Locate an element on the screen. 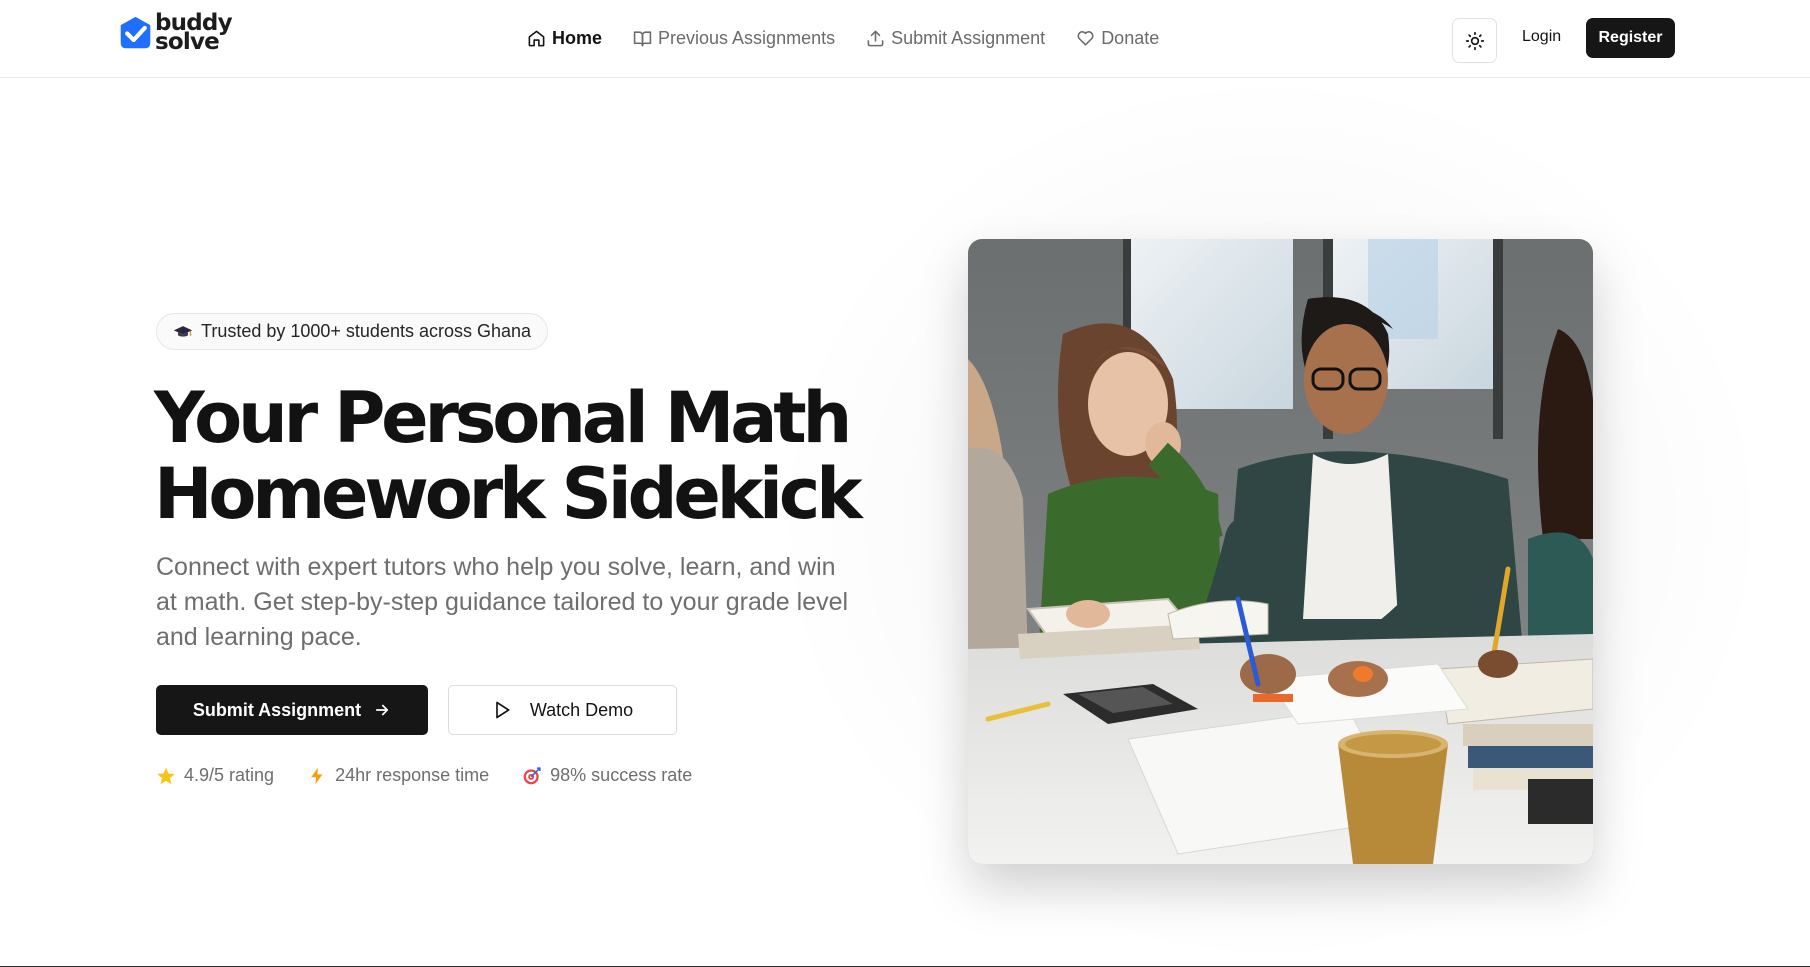 Image resolution: width=1810 pixels, height=967 pixels. stat-success-rate-label: 98% success rate is located at coordinates (621, 775).